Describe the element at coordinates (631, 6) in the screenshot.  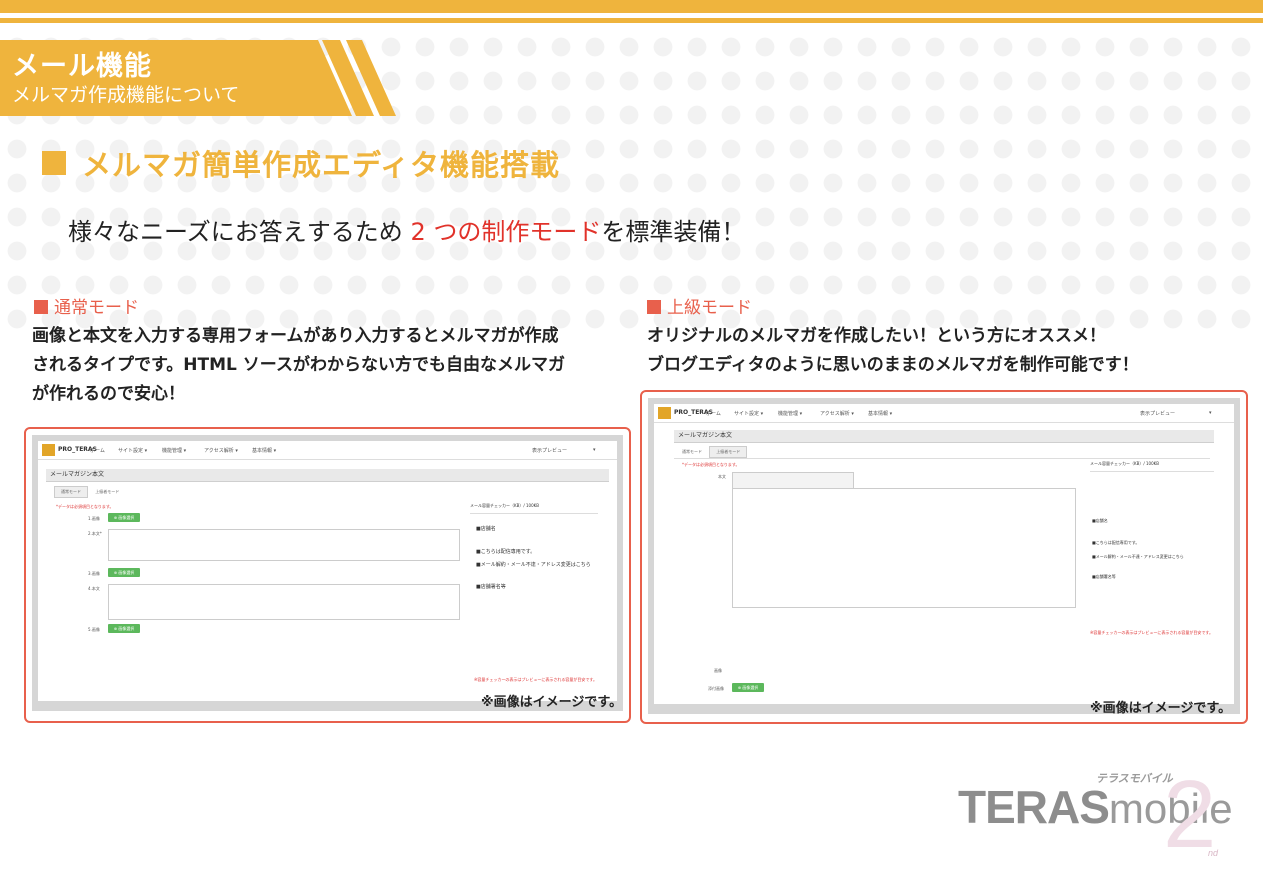
I see `top-stripe` at that location.